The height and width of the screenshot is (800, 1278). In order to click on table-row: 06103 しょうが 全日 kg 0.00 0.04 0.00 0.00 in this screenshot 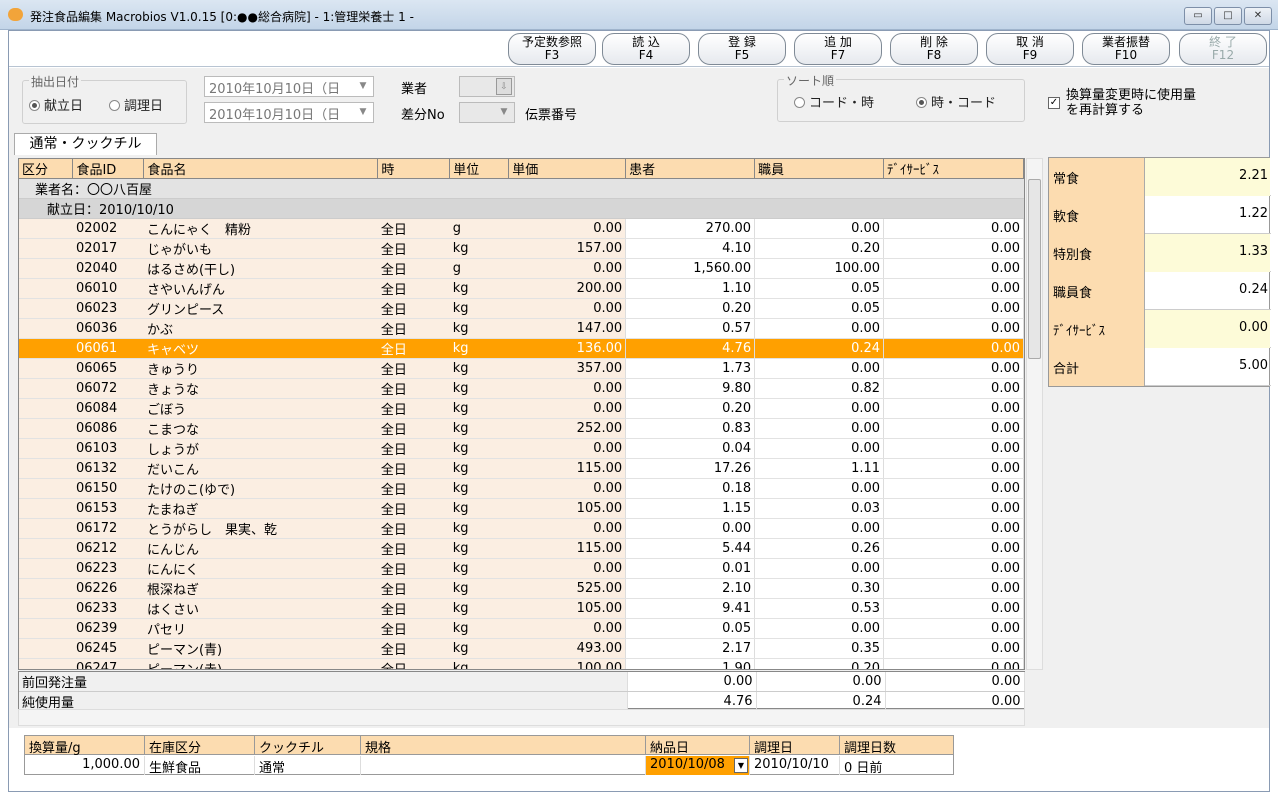, I will do `click(521, 448)`.